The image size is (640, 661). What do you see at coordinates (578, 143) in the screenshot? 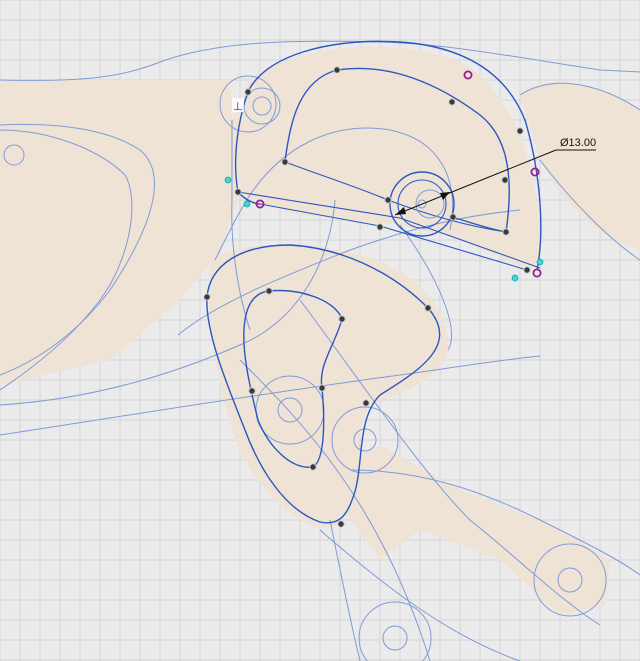
I see `diameter-dimension-label: Ø13.00` at bounding box center [578, 143].